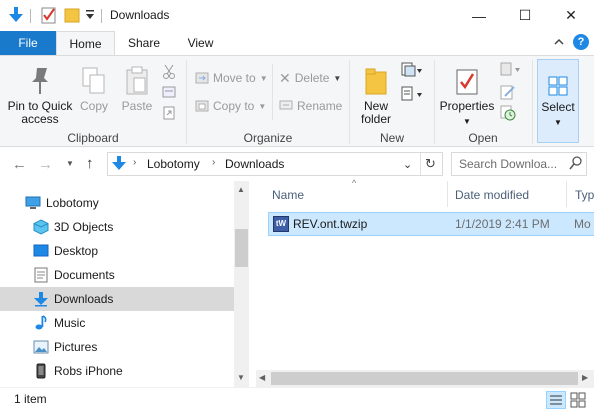  I want to click on address-bar: › Lobotomy › Downloads ⌄ ↻, so click(275, 164).